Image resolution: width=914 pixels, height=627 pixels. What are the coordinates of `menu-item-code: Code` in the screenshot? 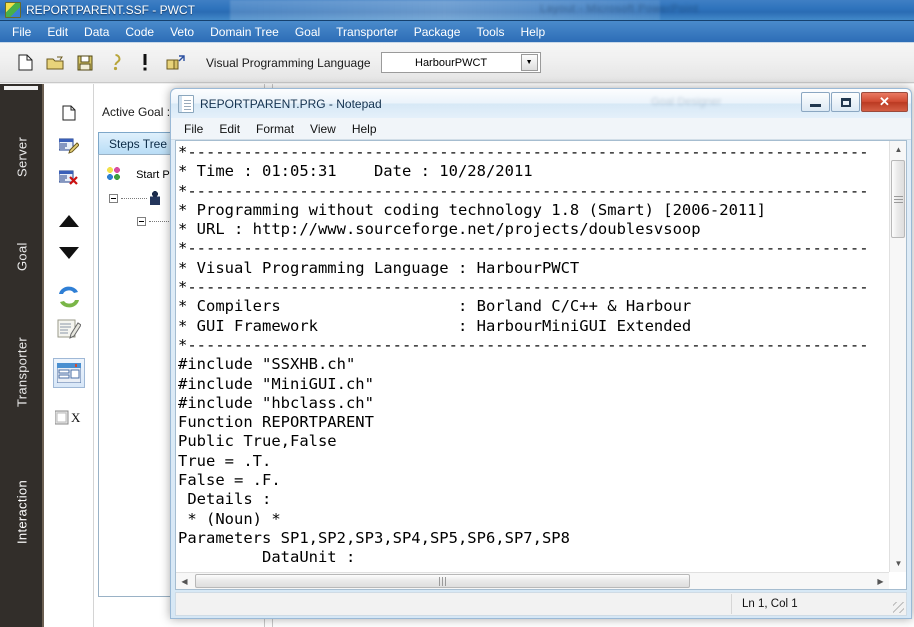 It's located at (139, 32).